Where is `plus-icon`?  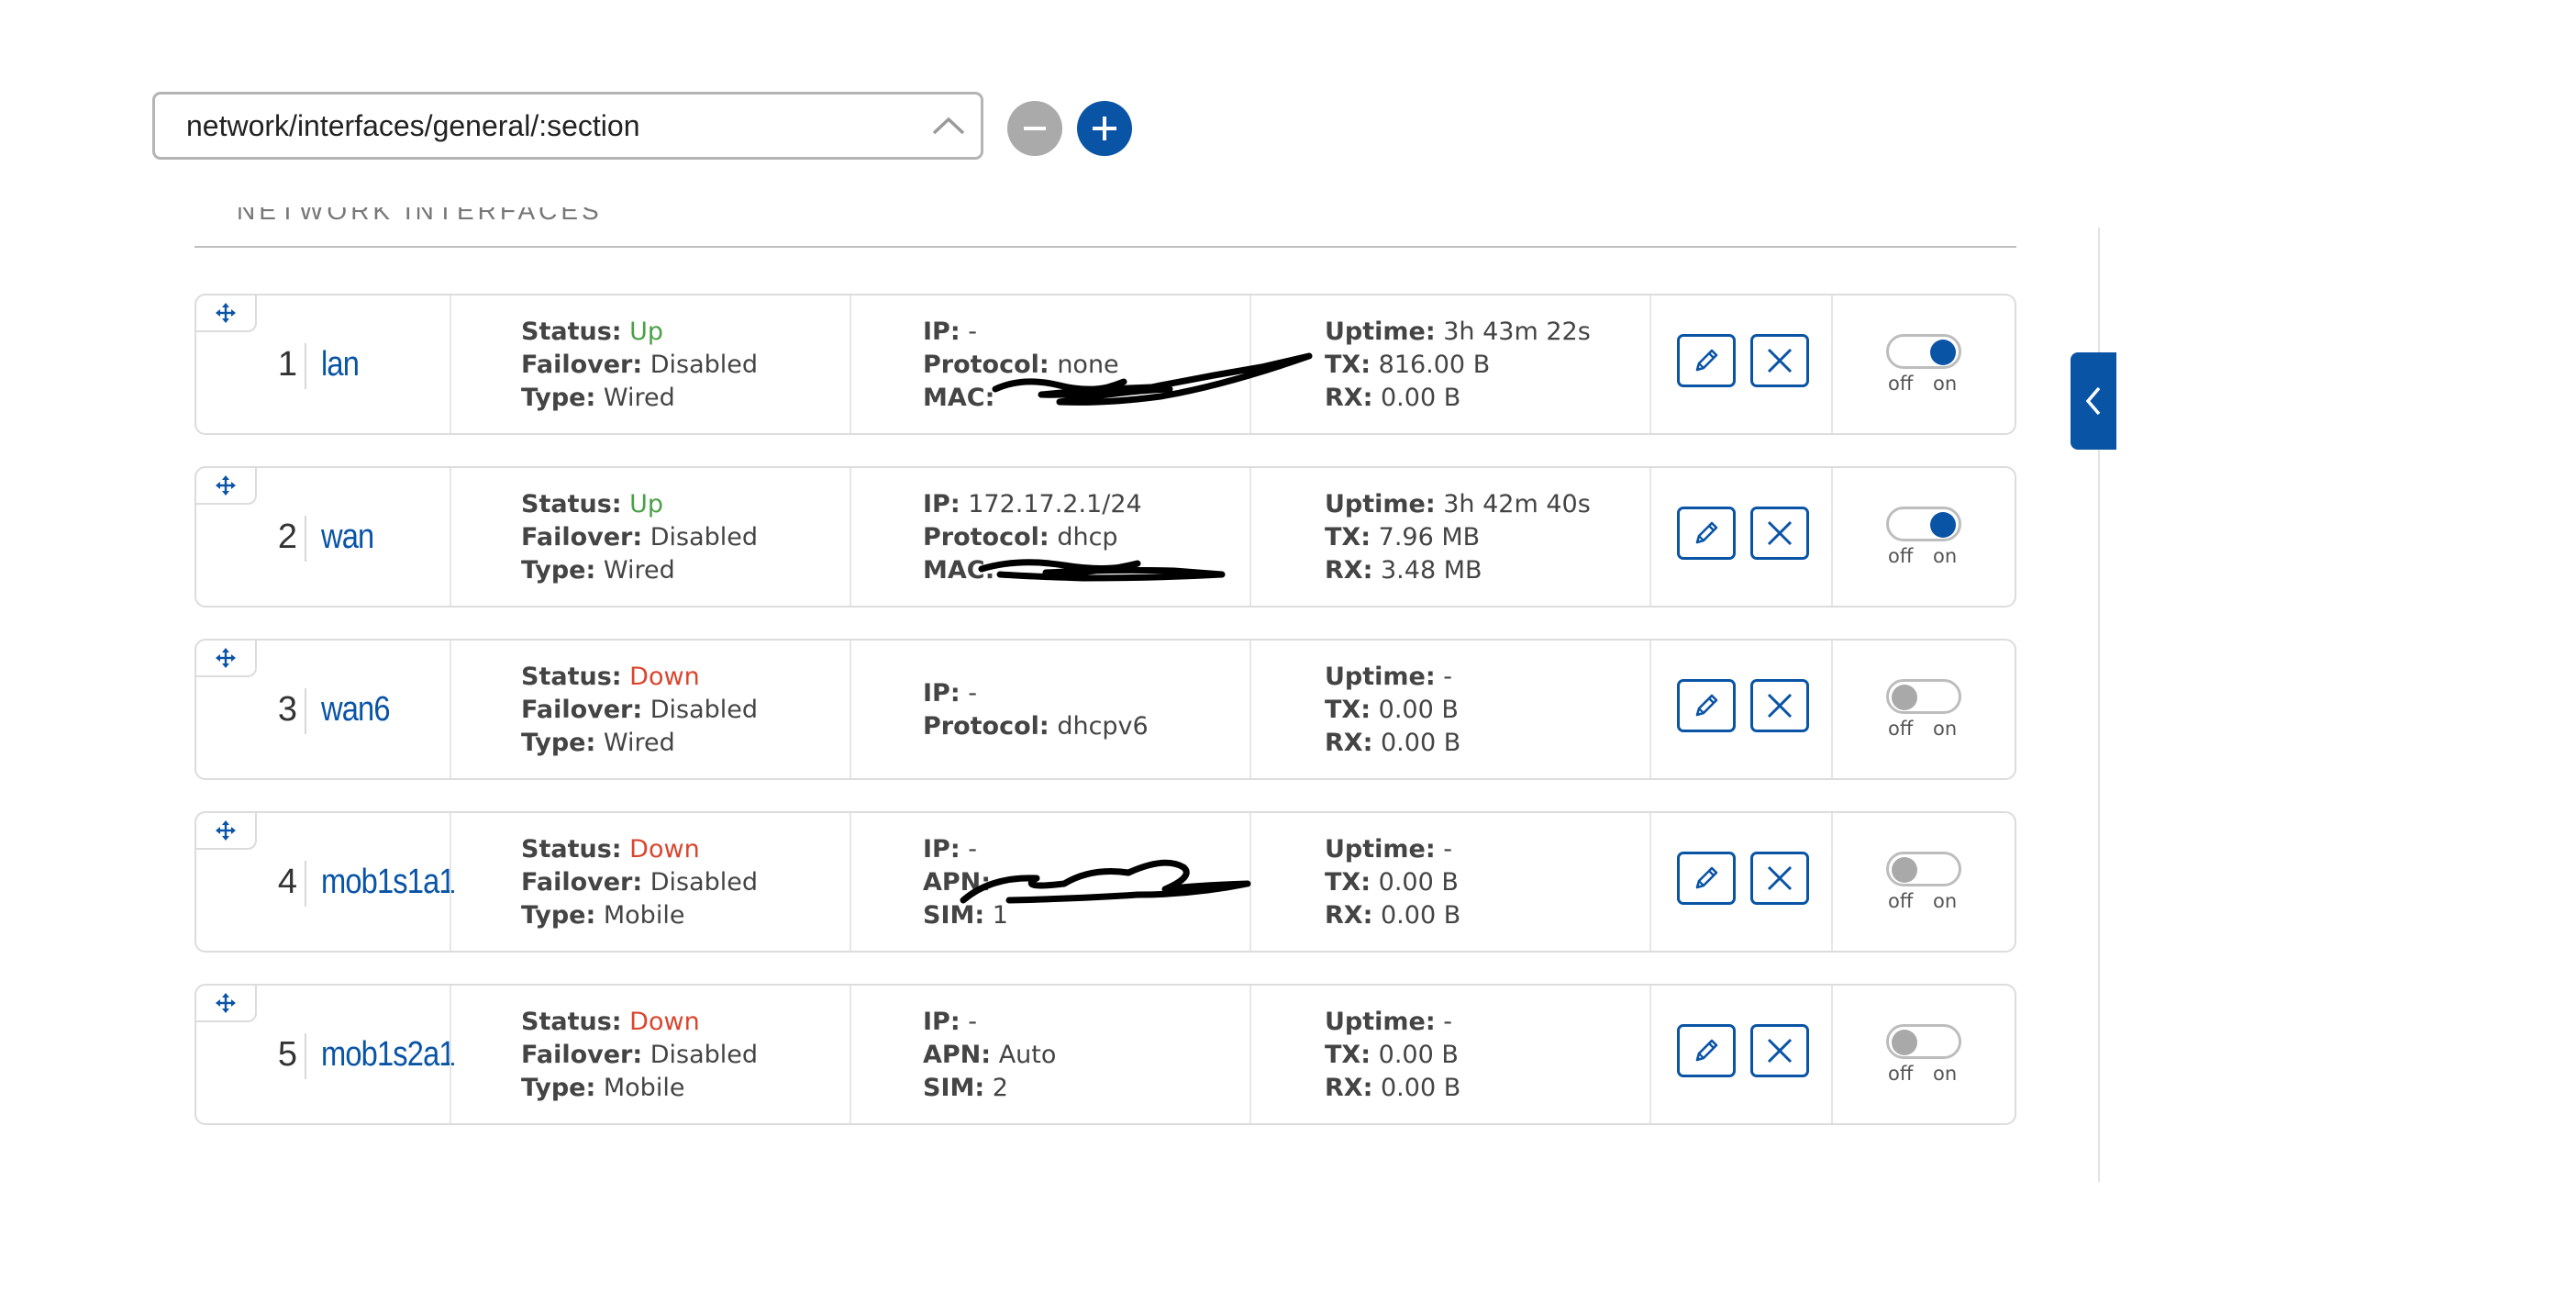 plus-icon is located at coordinates (1104, 128).